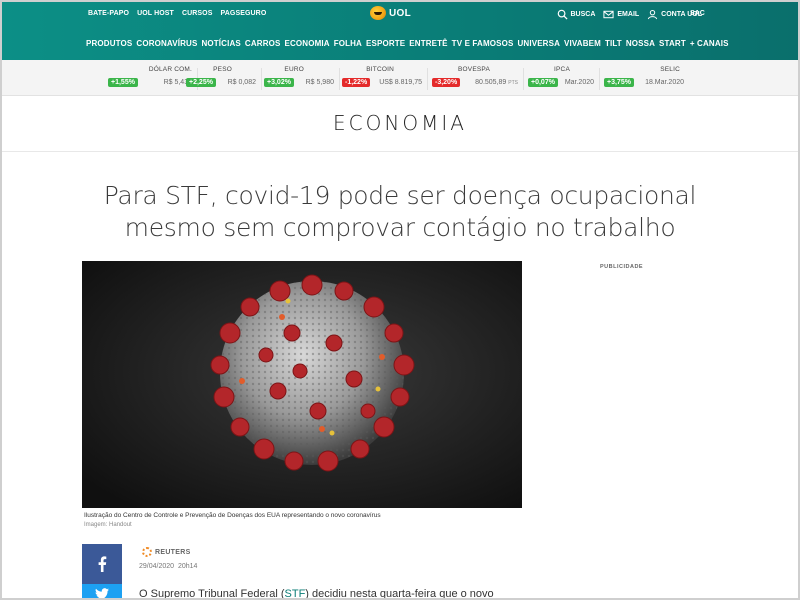  I want to click on uol-logo-icon, so click(378, 13).